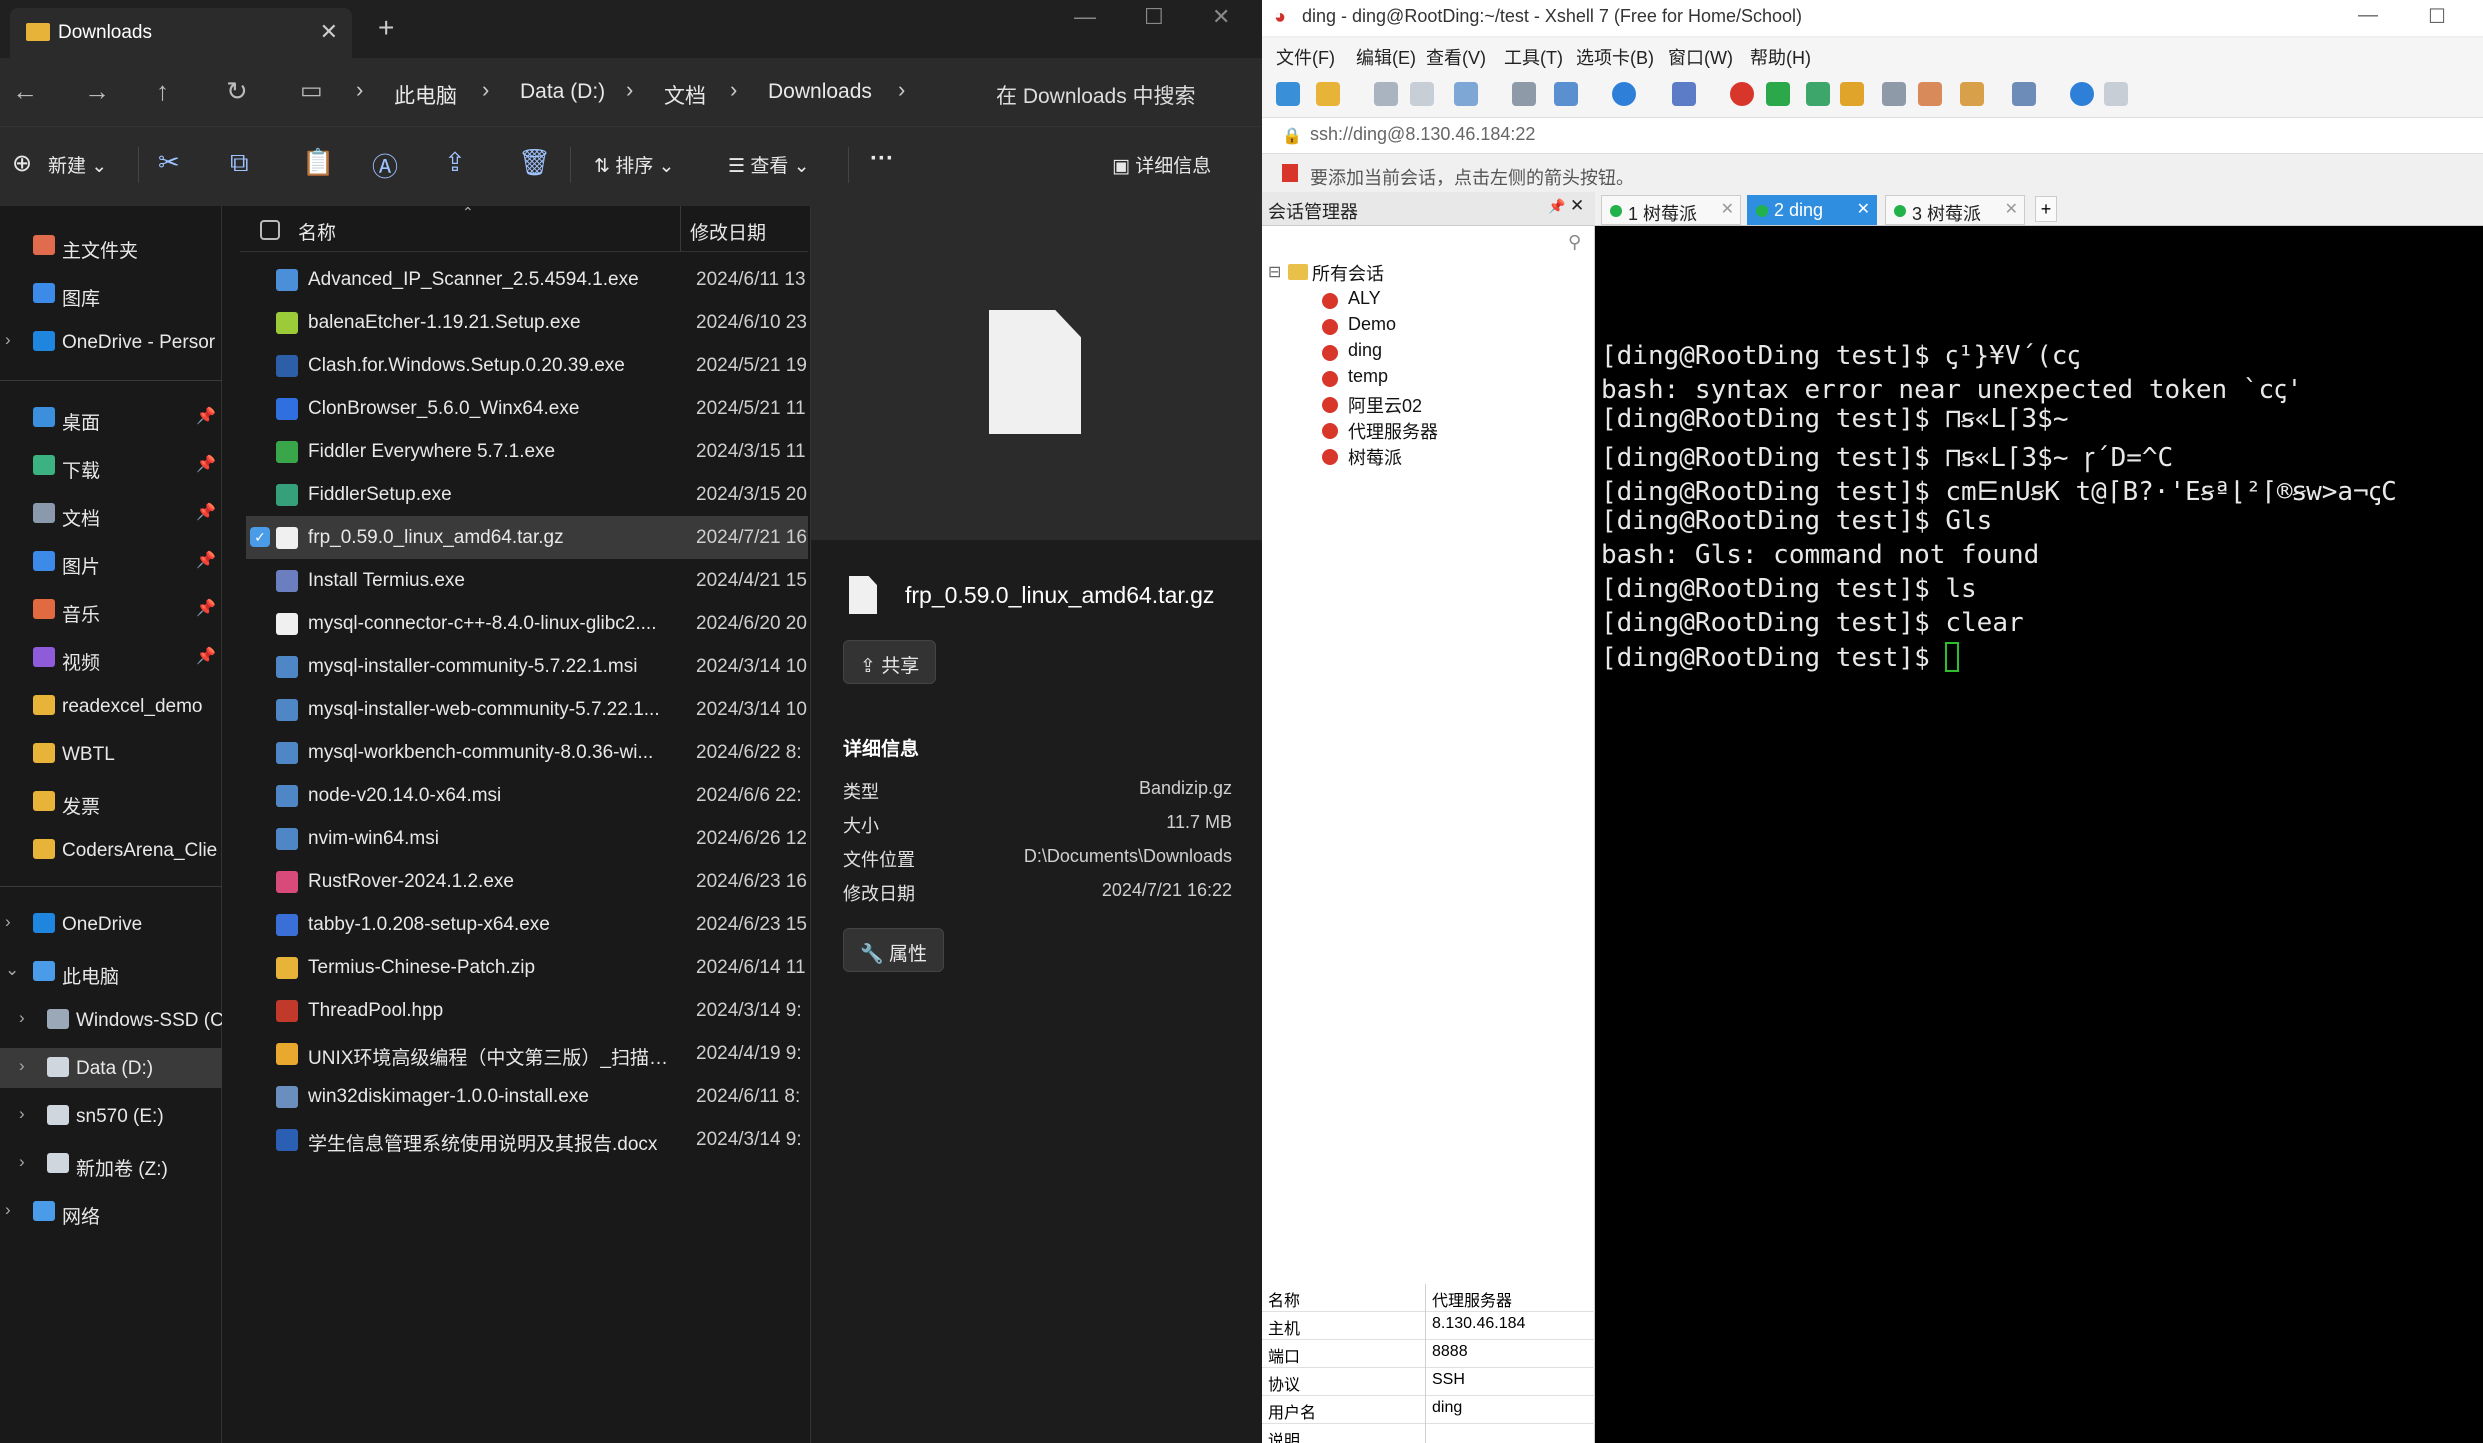 This screenshot has height=1443, width=2483. What do you see at coordinates (385, 165) in the screenshot?
I see `rename-icon: Ⓐ` at bounding box center [385, 165].